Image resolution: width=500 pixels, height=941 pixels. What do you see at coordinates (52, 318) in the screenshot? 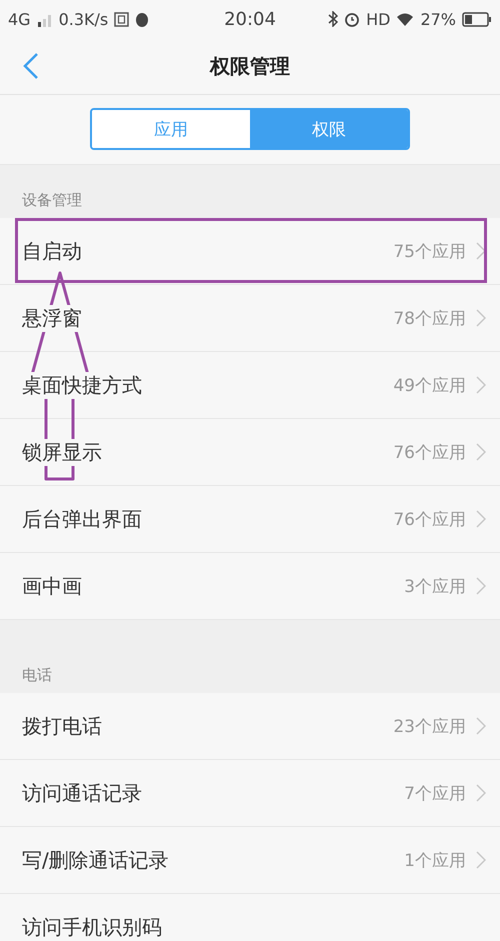
I see `permission-label: 悬浮窗` at bounding box center [52, 318].